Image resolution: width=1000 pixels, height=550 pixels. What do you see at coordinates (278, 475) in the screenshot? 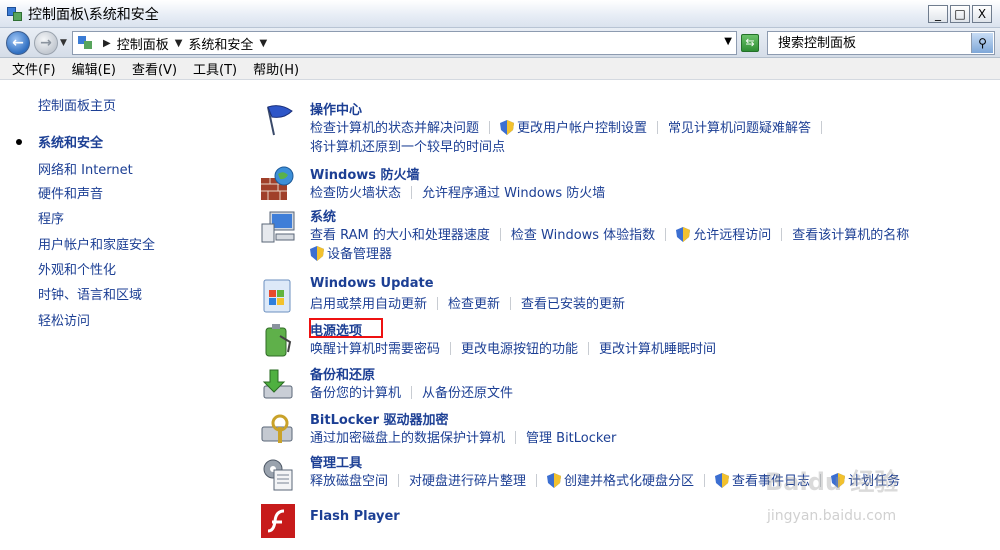
I see `admin-tools-icon` at bounding box center [278, 475].